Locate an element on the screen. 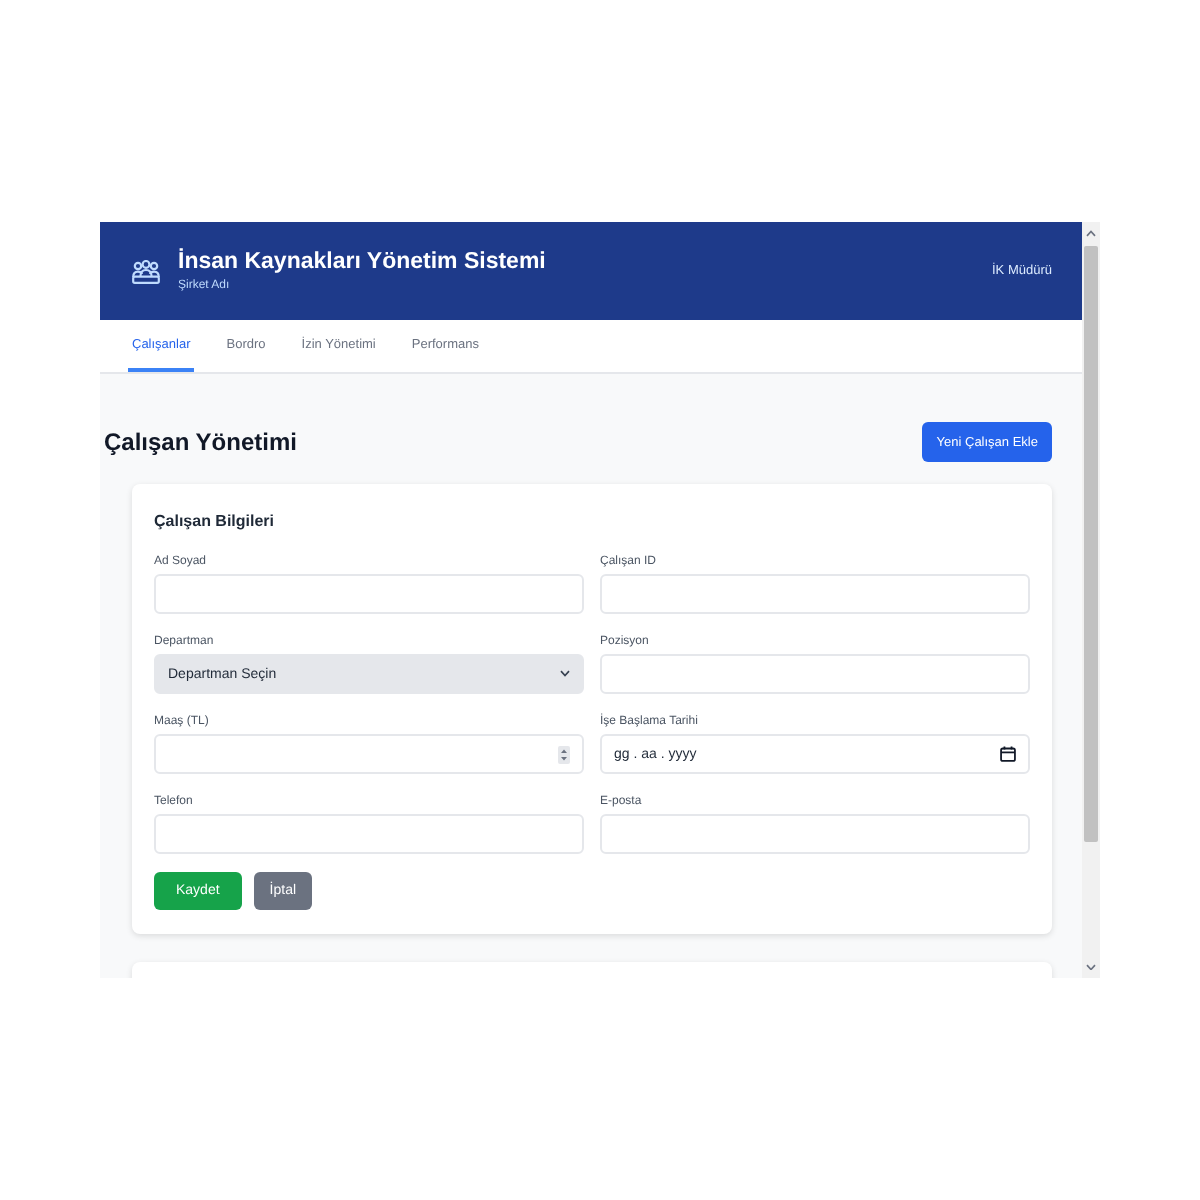  scrollbar-thumb is located at coordinates (1091, 543).